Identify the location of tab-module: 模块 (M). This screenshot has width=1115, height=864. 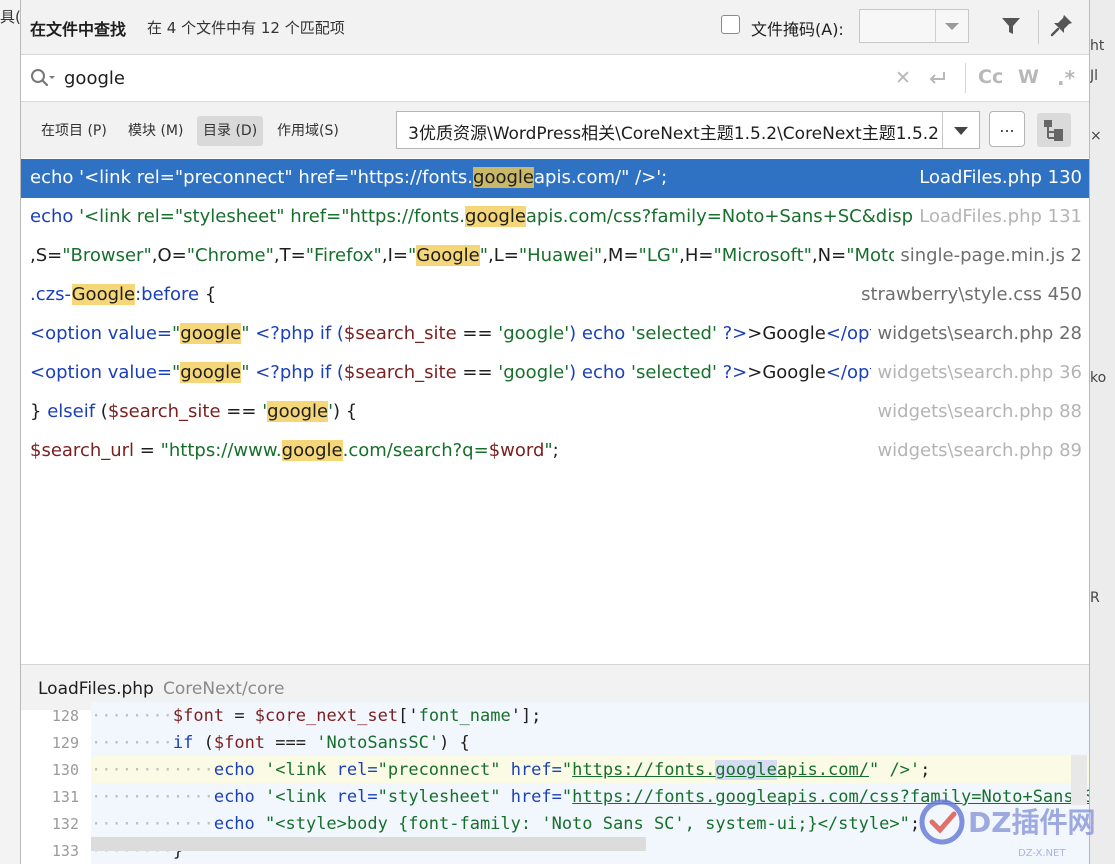
(155, 131).